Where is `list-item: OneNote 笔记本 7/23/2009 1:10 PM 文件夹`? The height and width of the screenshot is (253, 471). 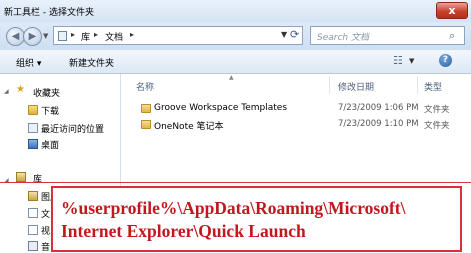
list-item: OneNote 笔记本 7/23/2009 1:10 PM 文件夹 is located at coordinates (296, 125).